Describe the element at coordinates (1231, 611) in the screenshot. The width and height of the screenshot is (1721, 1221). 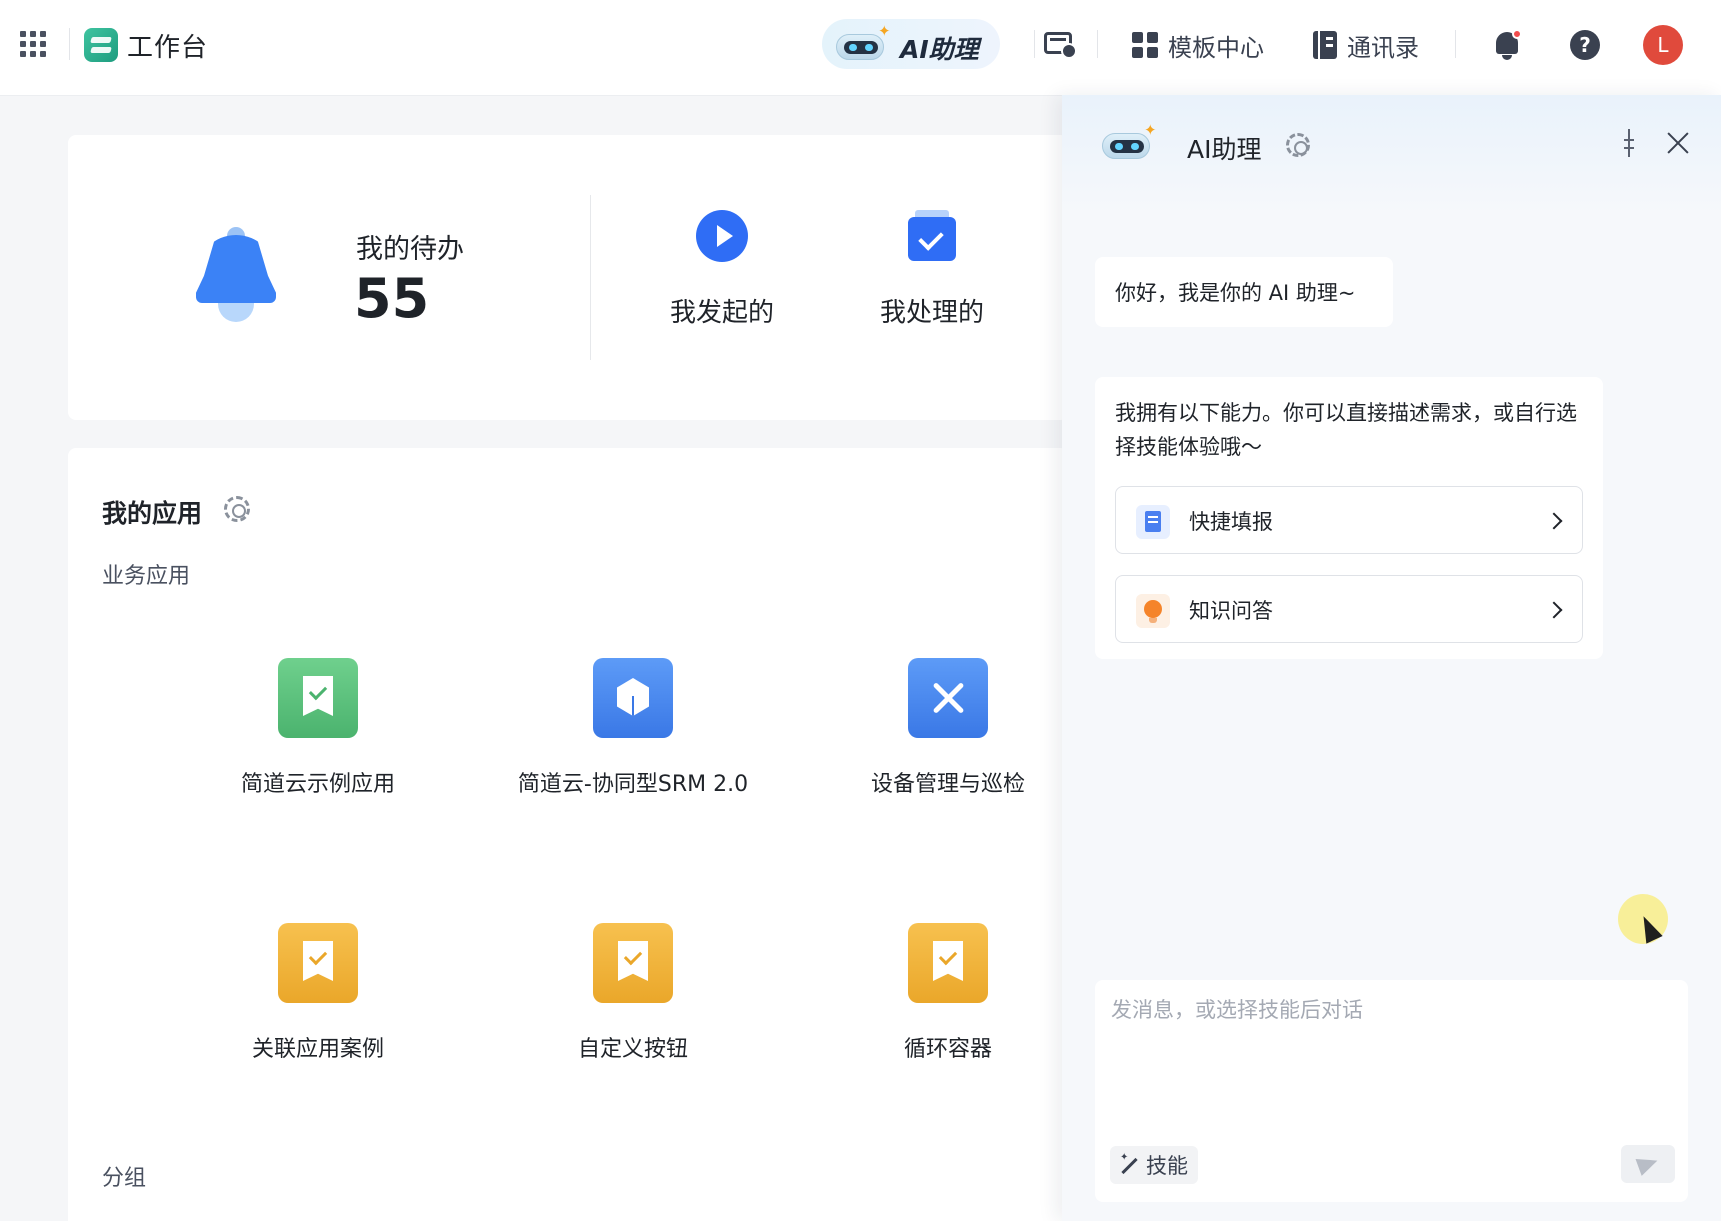
I see `skill-label: 知识问答` at that location.